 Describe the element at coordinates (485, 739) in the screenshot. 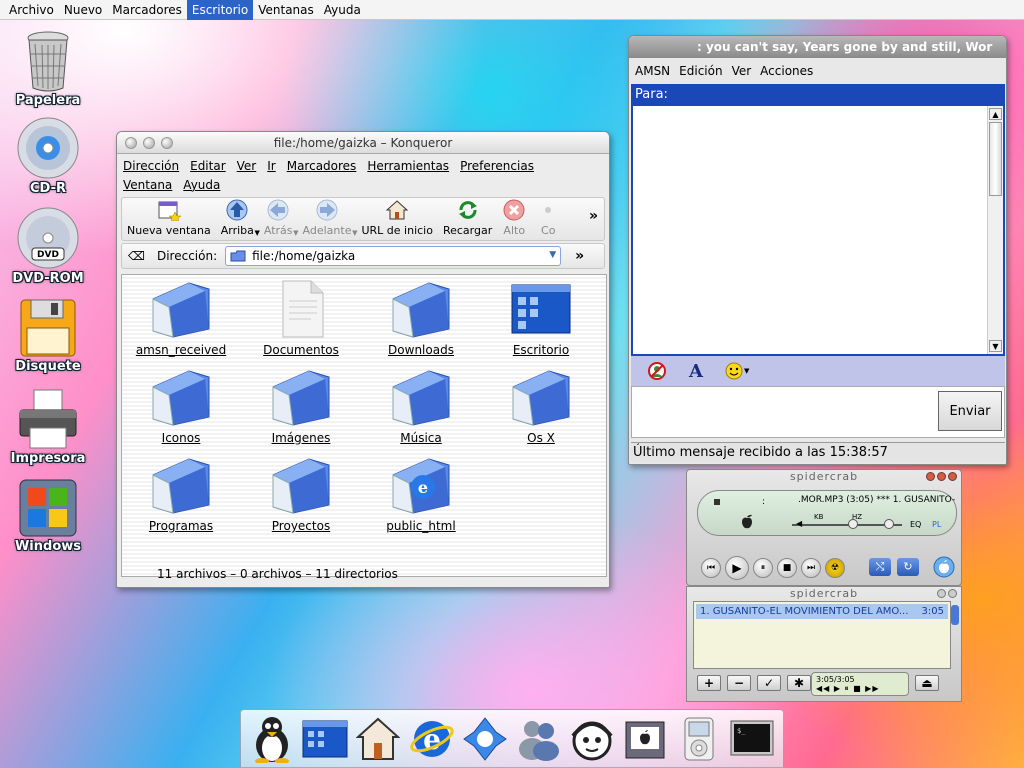

I see `network-icon` at that location.